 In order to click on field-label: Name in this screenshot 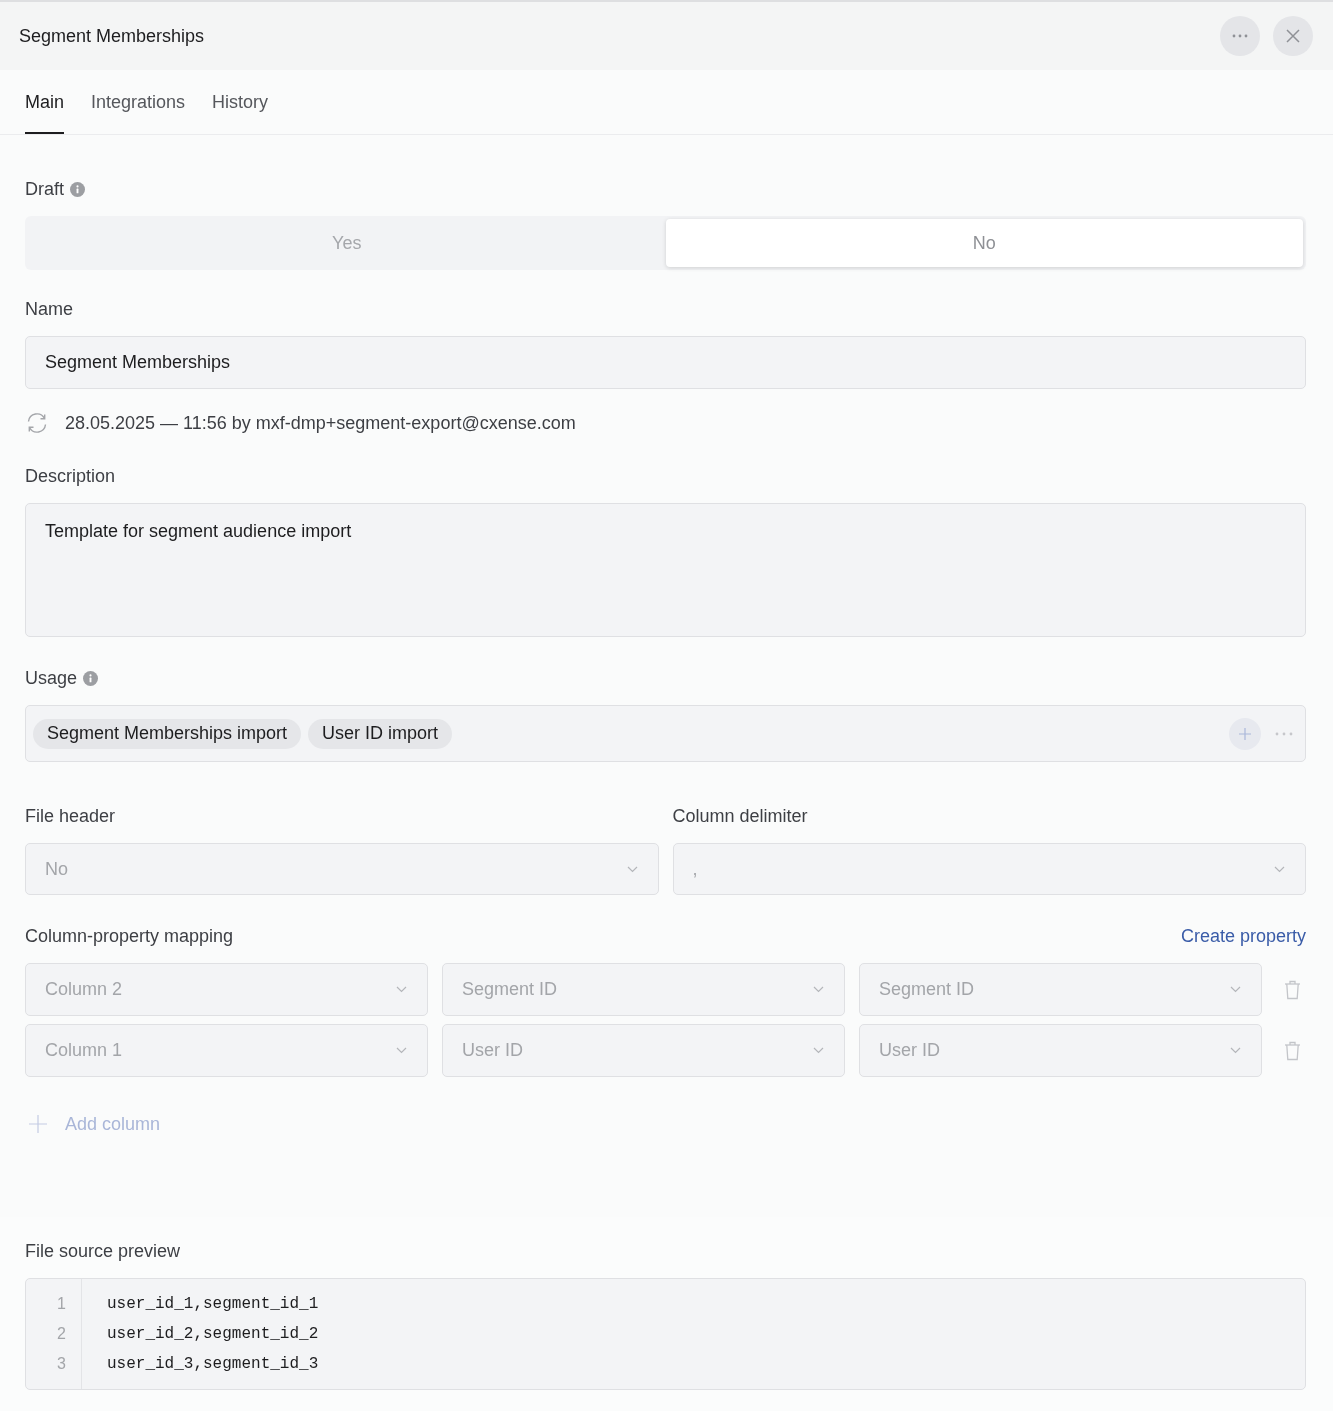, I will do `click(49, 309)`.